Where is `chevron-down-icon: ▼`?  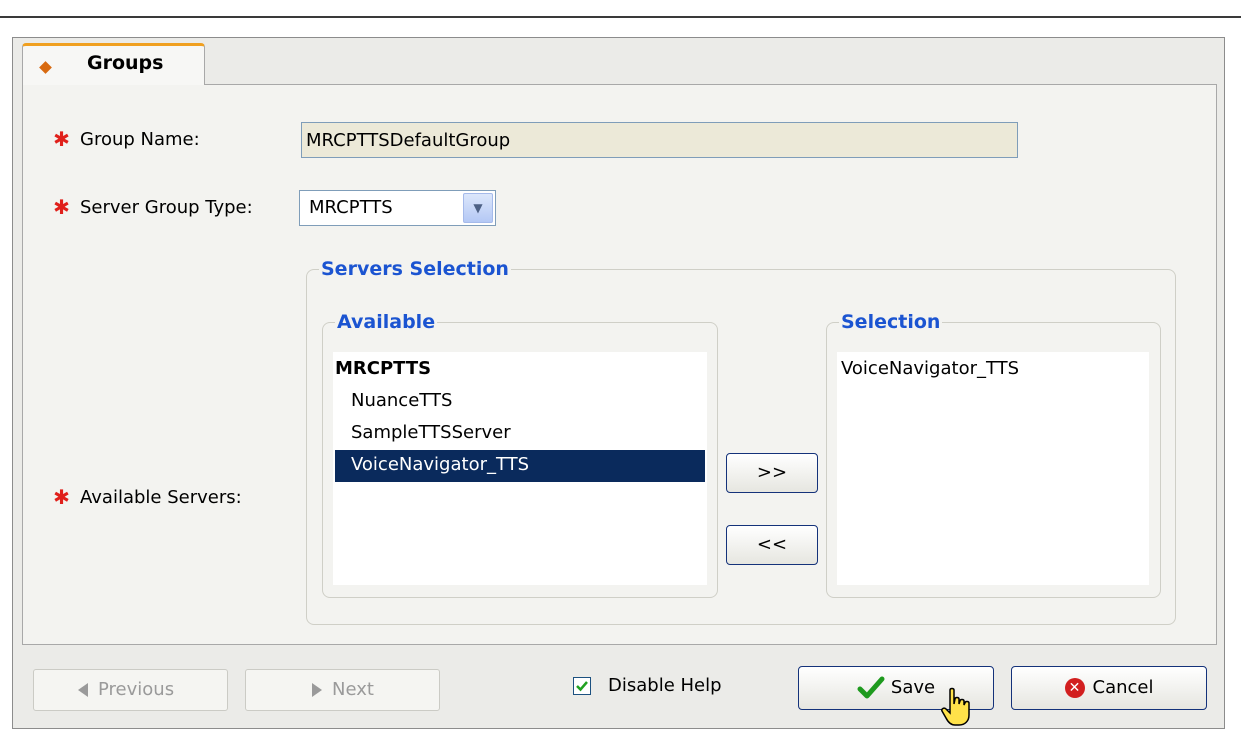 chevron-down-icon: ▼ is located at coordinates (478, 208).